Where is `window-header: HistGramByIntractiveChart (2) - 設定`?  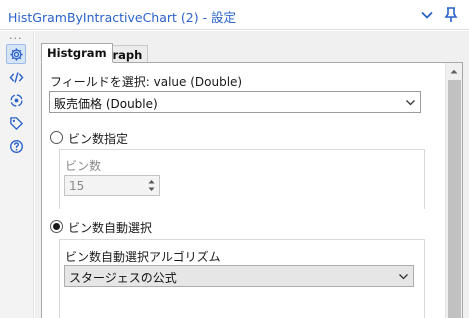 window-header: HistGramByIntractiveChart (2) - 設定 is located at coordinates (234, 15).